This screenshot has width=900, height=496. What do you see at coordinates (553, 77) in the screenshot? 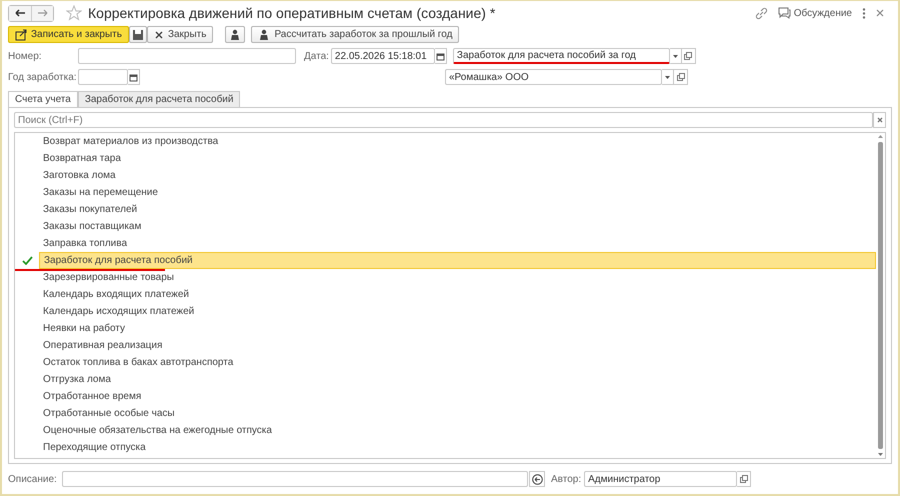
I see `organization-combobox: «Ромашка» ООО` at bounding box center [553, 77].